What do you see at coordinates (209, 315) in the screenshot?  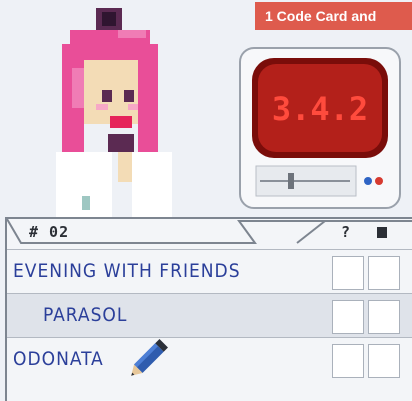 I see `card-row: PARASOL` at bounding box center [209, 315].